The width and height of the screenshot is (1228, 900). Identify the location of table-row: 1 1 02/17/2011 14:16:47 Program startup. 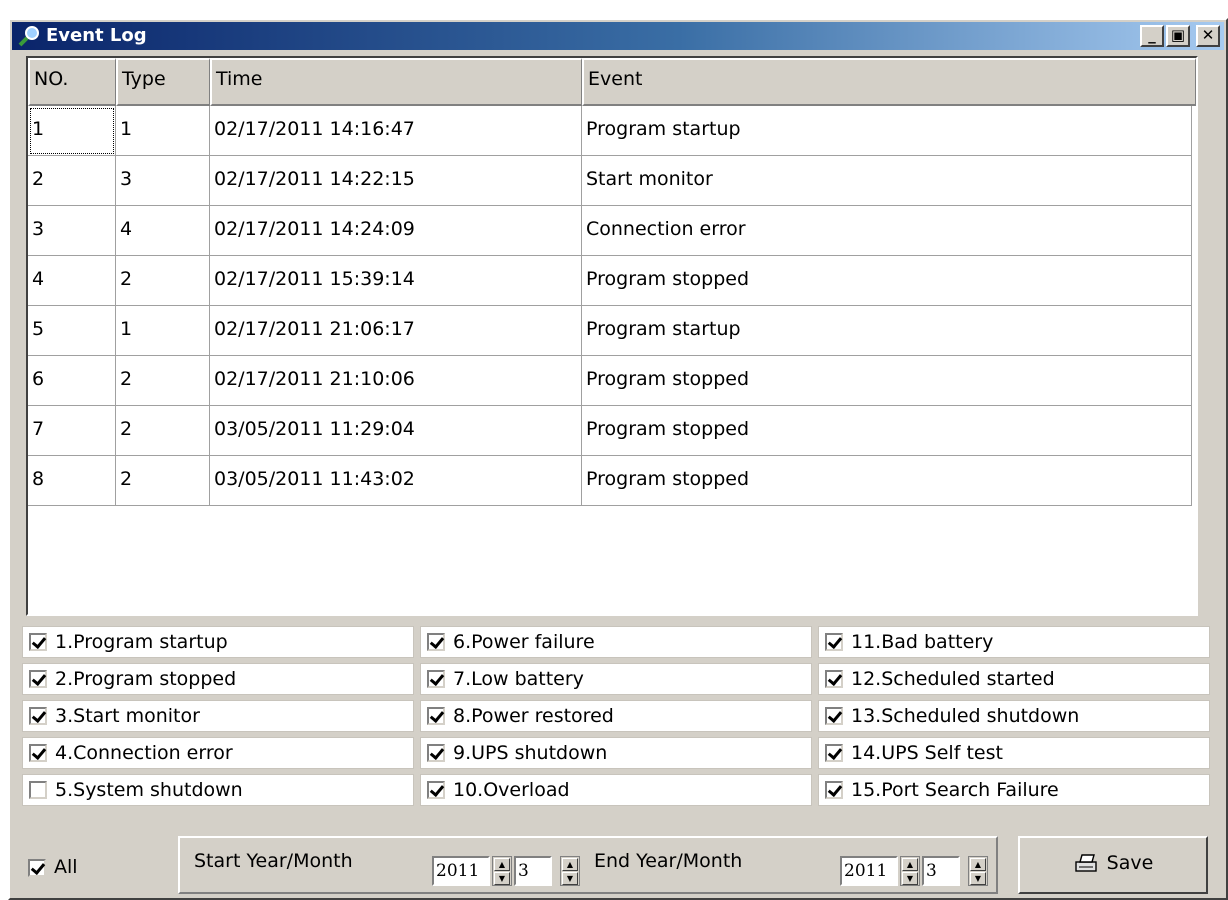
(610, 131).